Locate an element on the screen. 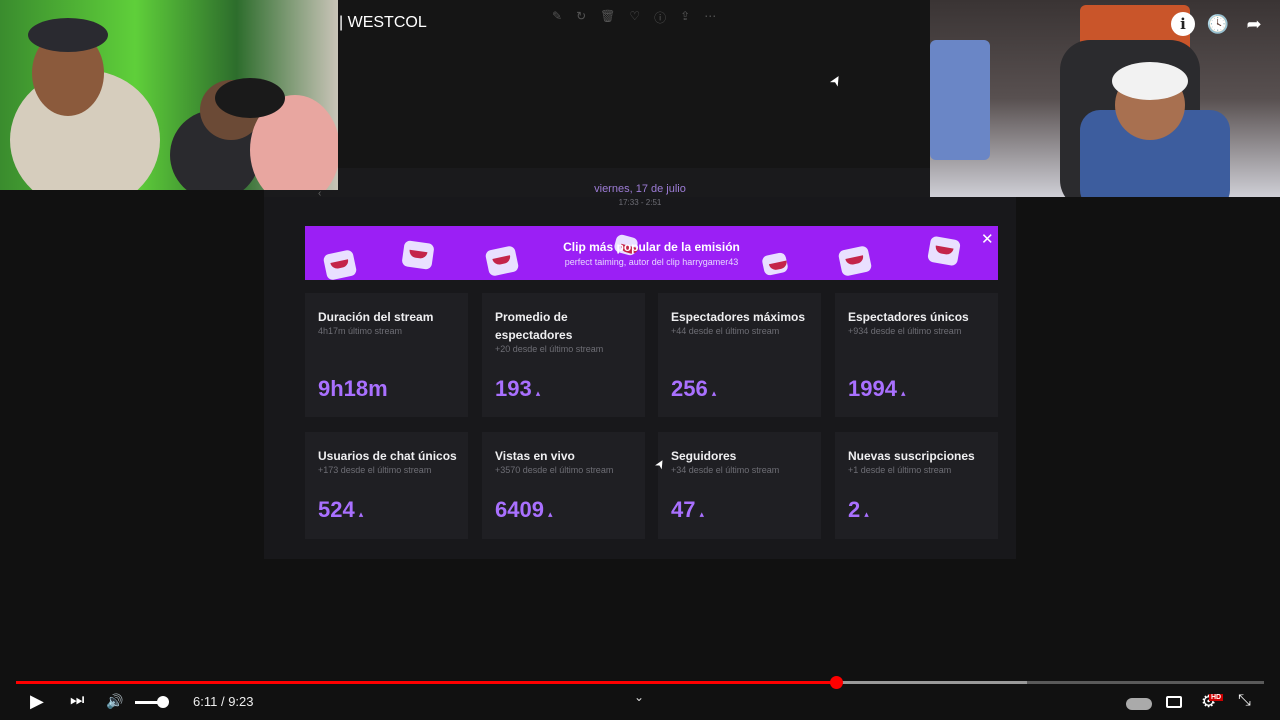 This screenshot has height=720, width=1280. stat-title: Promedio de espectadores is located at coordinates (534, 326).